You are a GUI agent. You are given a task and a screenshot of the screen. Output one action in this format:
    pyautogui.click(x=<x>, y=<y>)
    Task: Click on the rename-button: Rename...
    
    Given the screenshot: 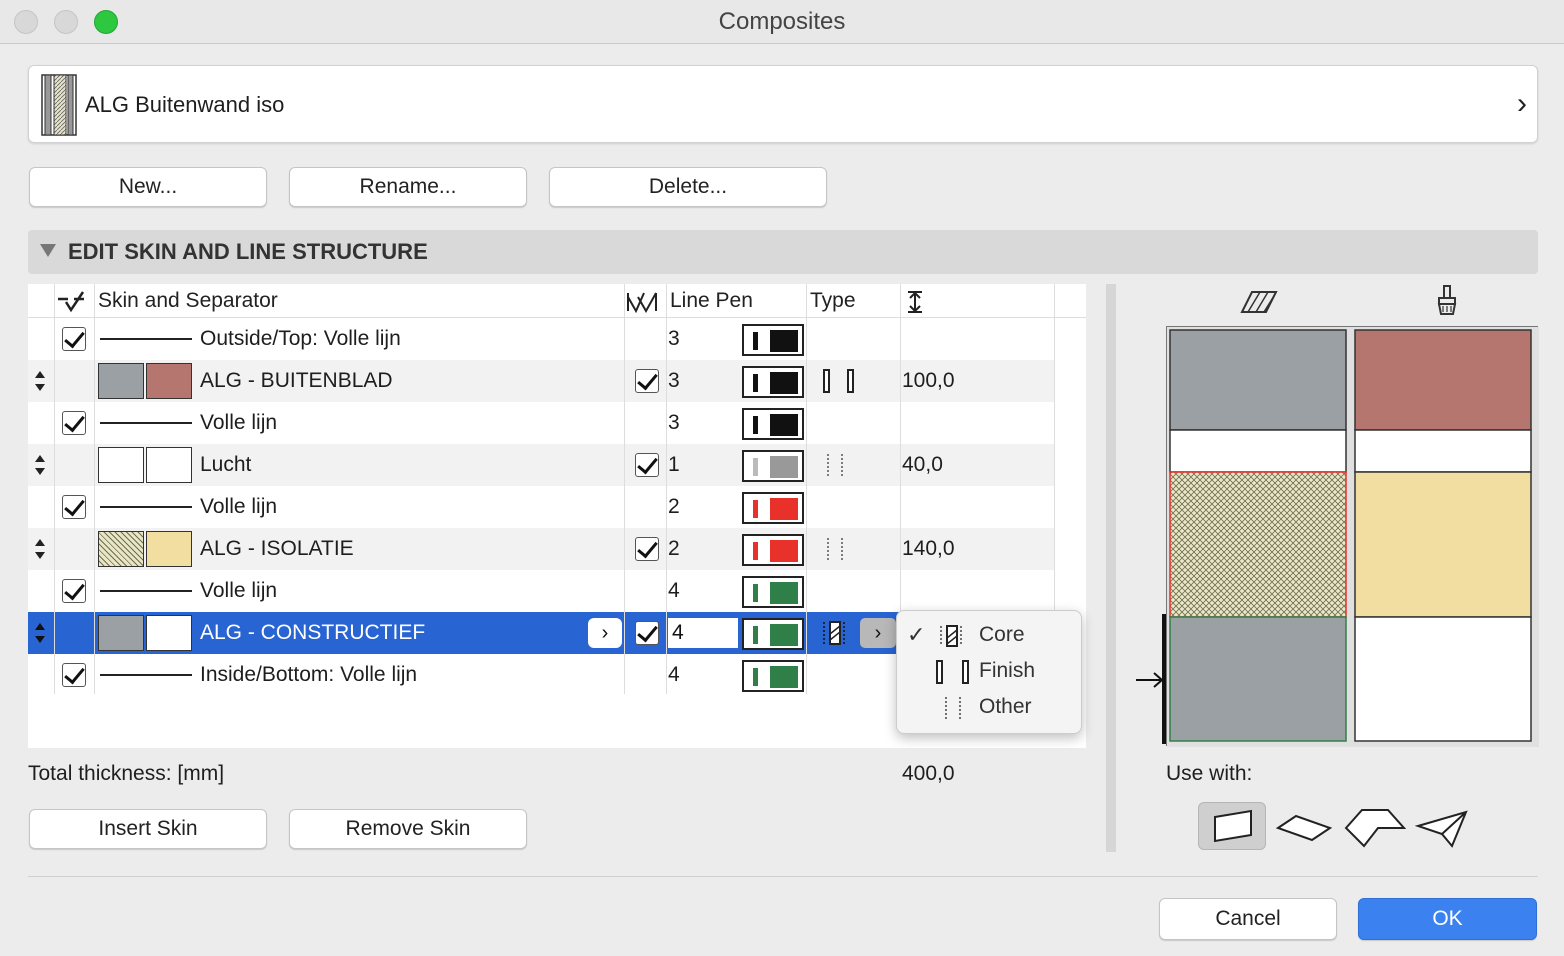 What is the action you would take?
    pyautogui.click(x=408, y=187)
    